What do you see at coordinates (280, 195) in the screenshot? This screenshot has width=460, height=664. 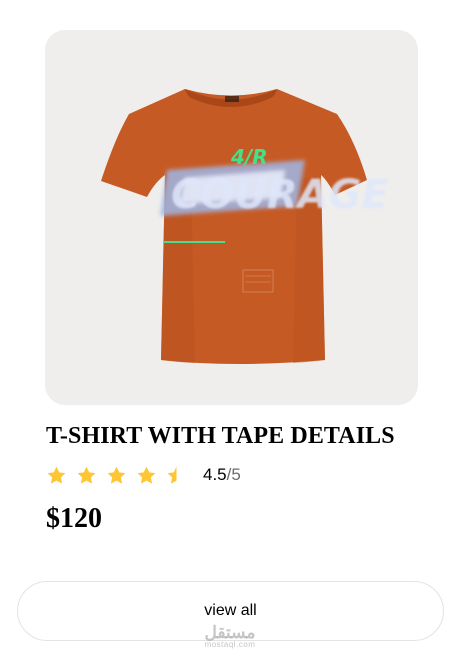 I see `svg-text: COURAGE` at bounding box center [280, 195].